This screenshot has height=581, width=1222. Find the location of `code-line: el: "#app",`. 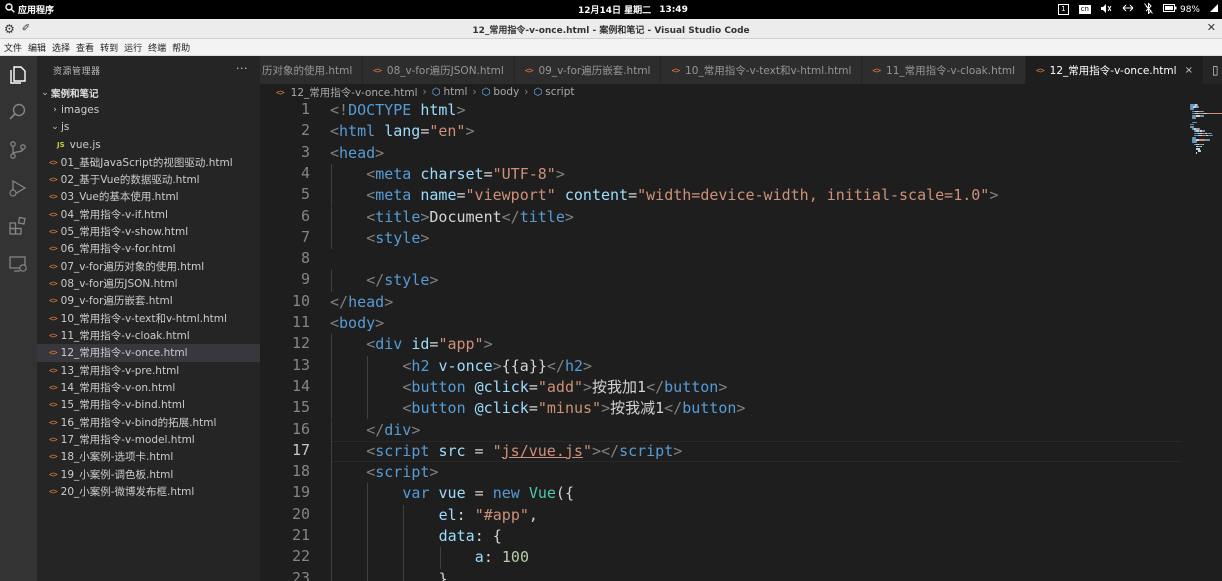

code-line: el: "#app", is located at coordinates (488, 515).